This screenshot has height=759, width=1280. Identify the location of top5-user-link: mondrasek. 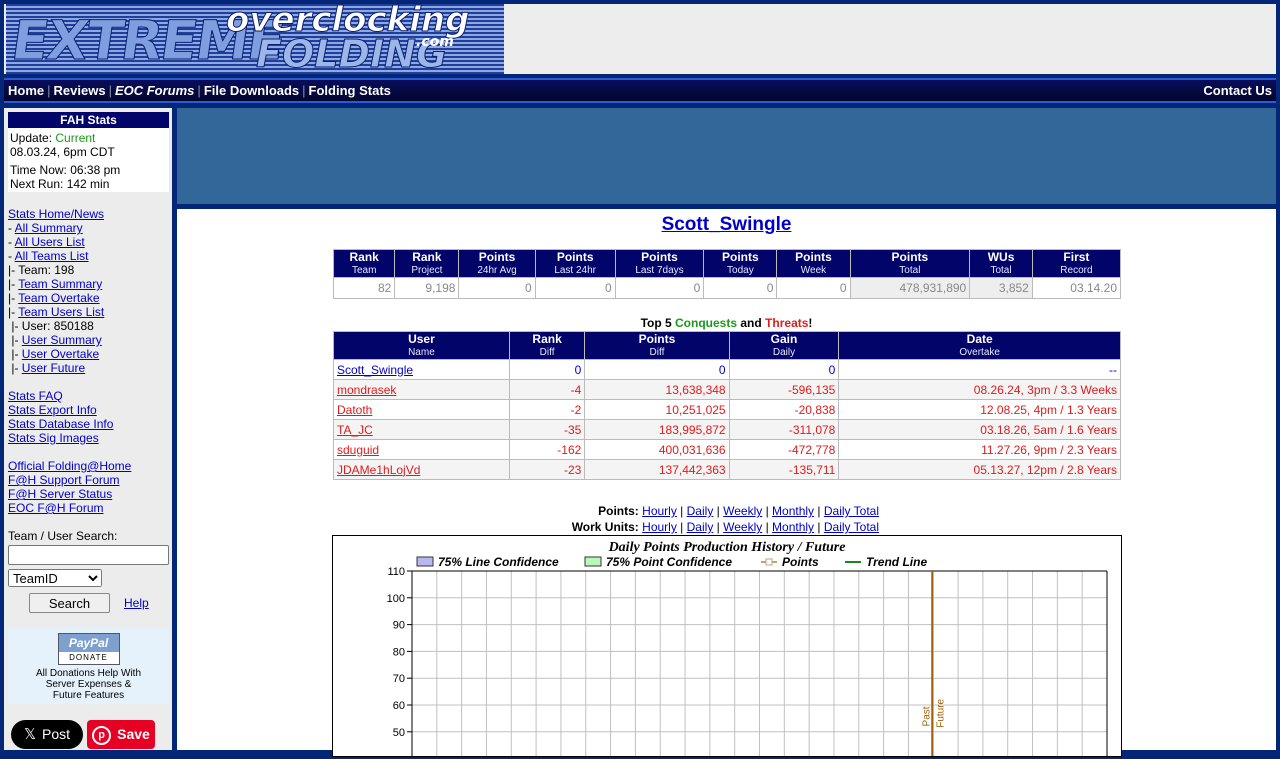
(366, 390).